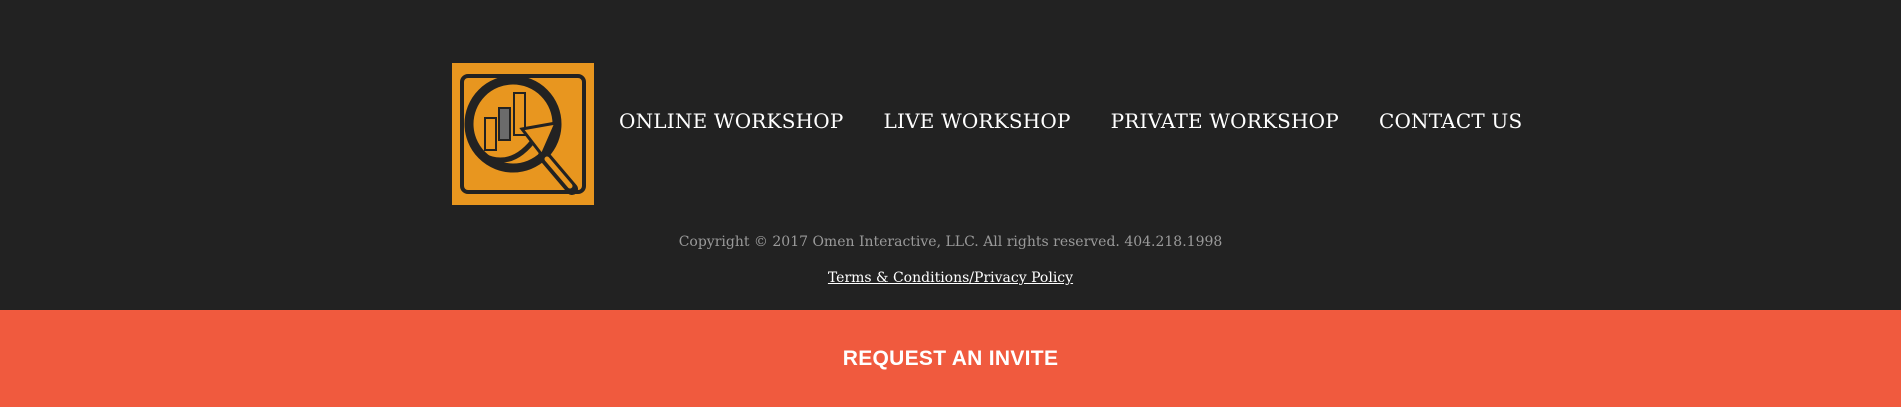  I want to click on logo-magnifying-glass-chart-icon, so click(523, 134).